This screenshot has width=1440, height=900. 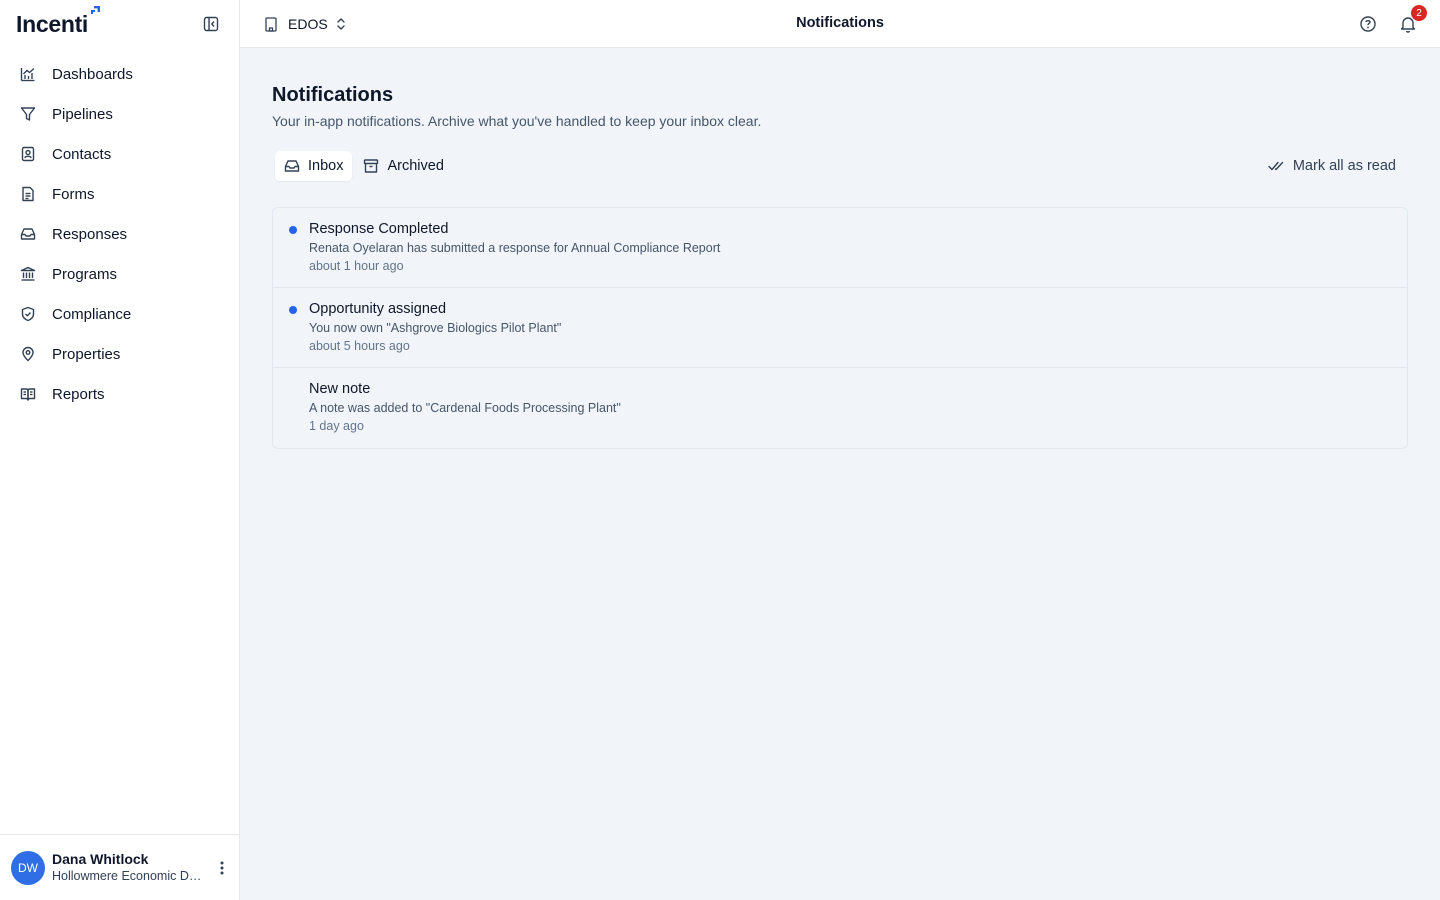 I want to click on sidebar-item-programs: Programs, so click(x=119, y=274).